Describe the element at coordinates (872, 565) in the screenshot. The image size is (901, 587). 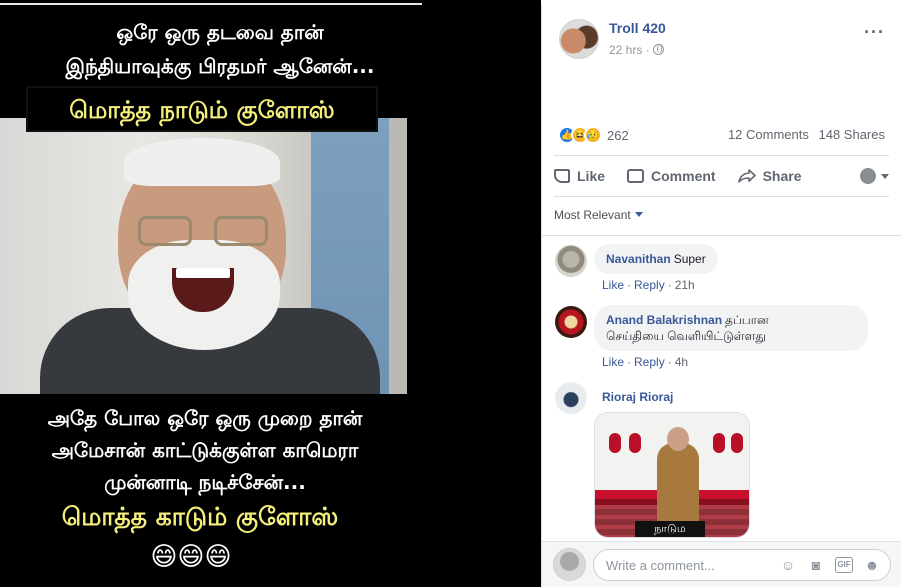
I see `sticker-icon: ☻` at that location.